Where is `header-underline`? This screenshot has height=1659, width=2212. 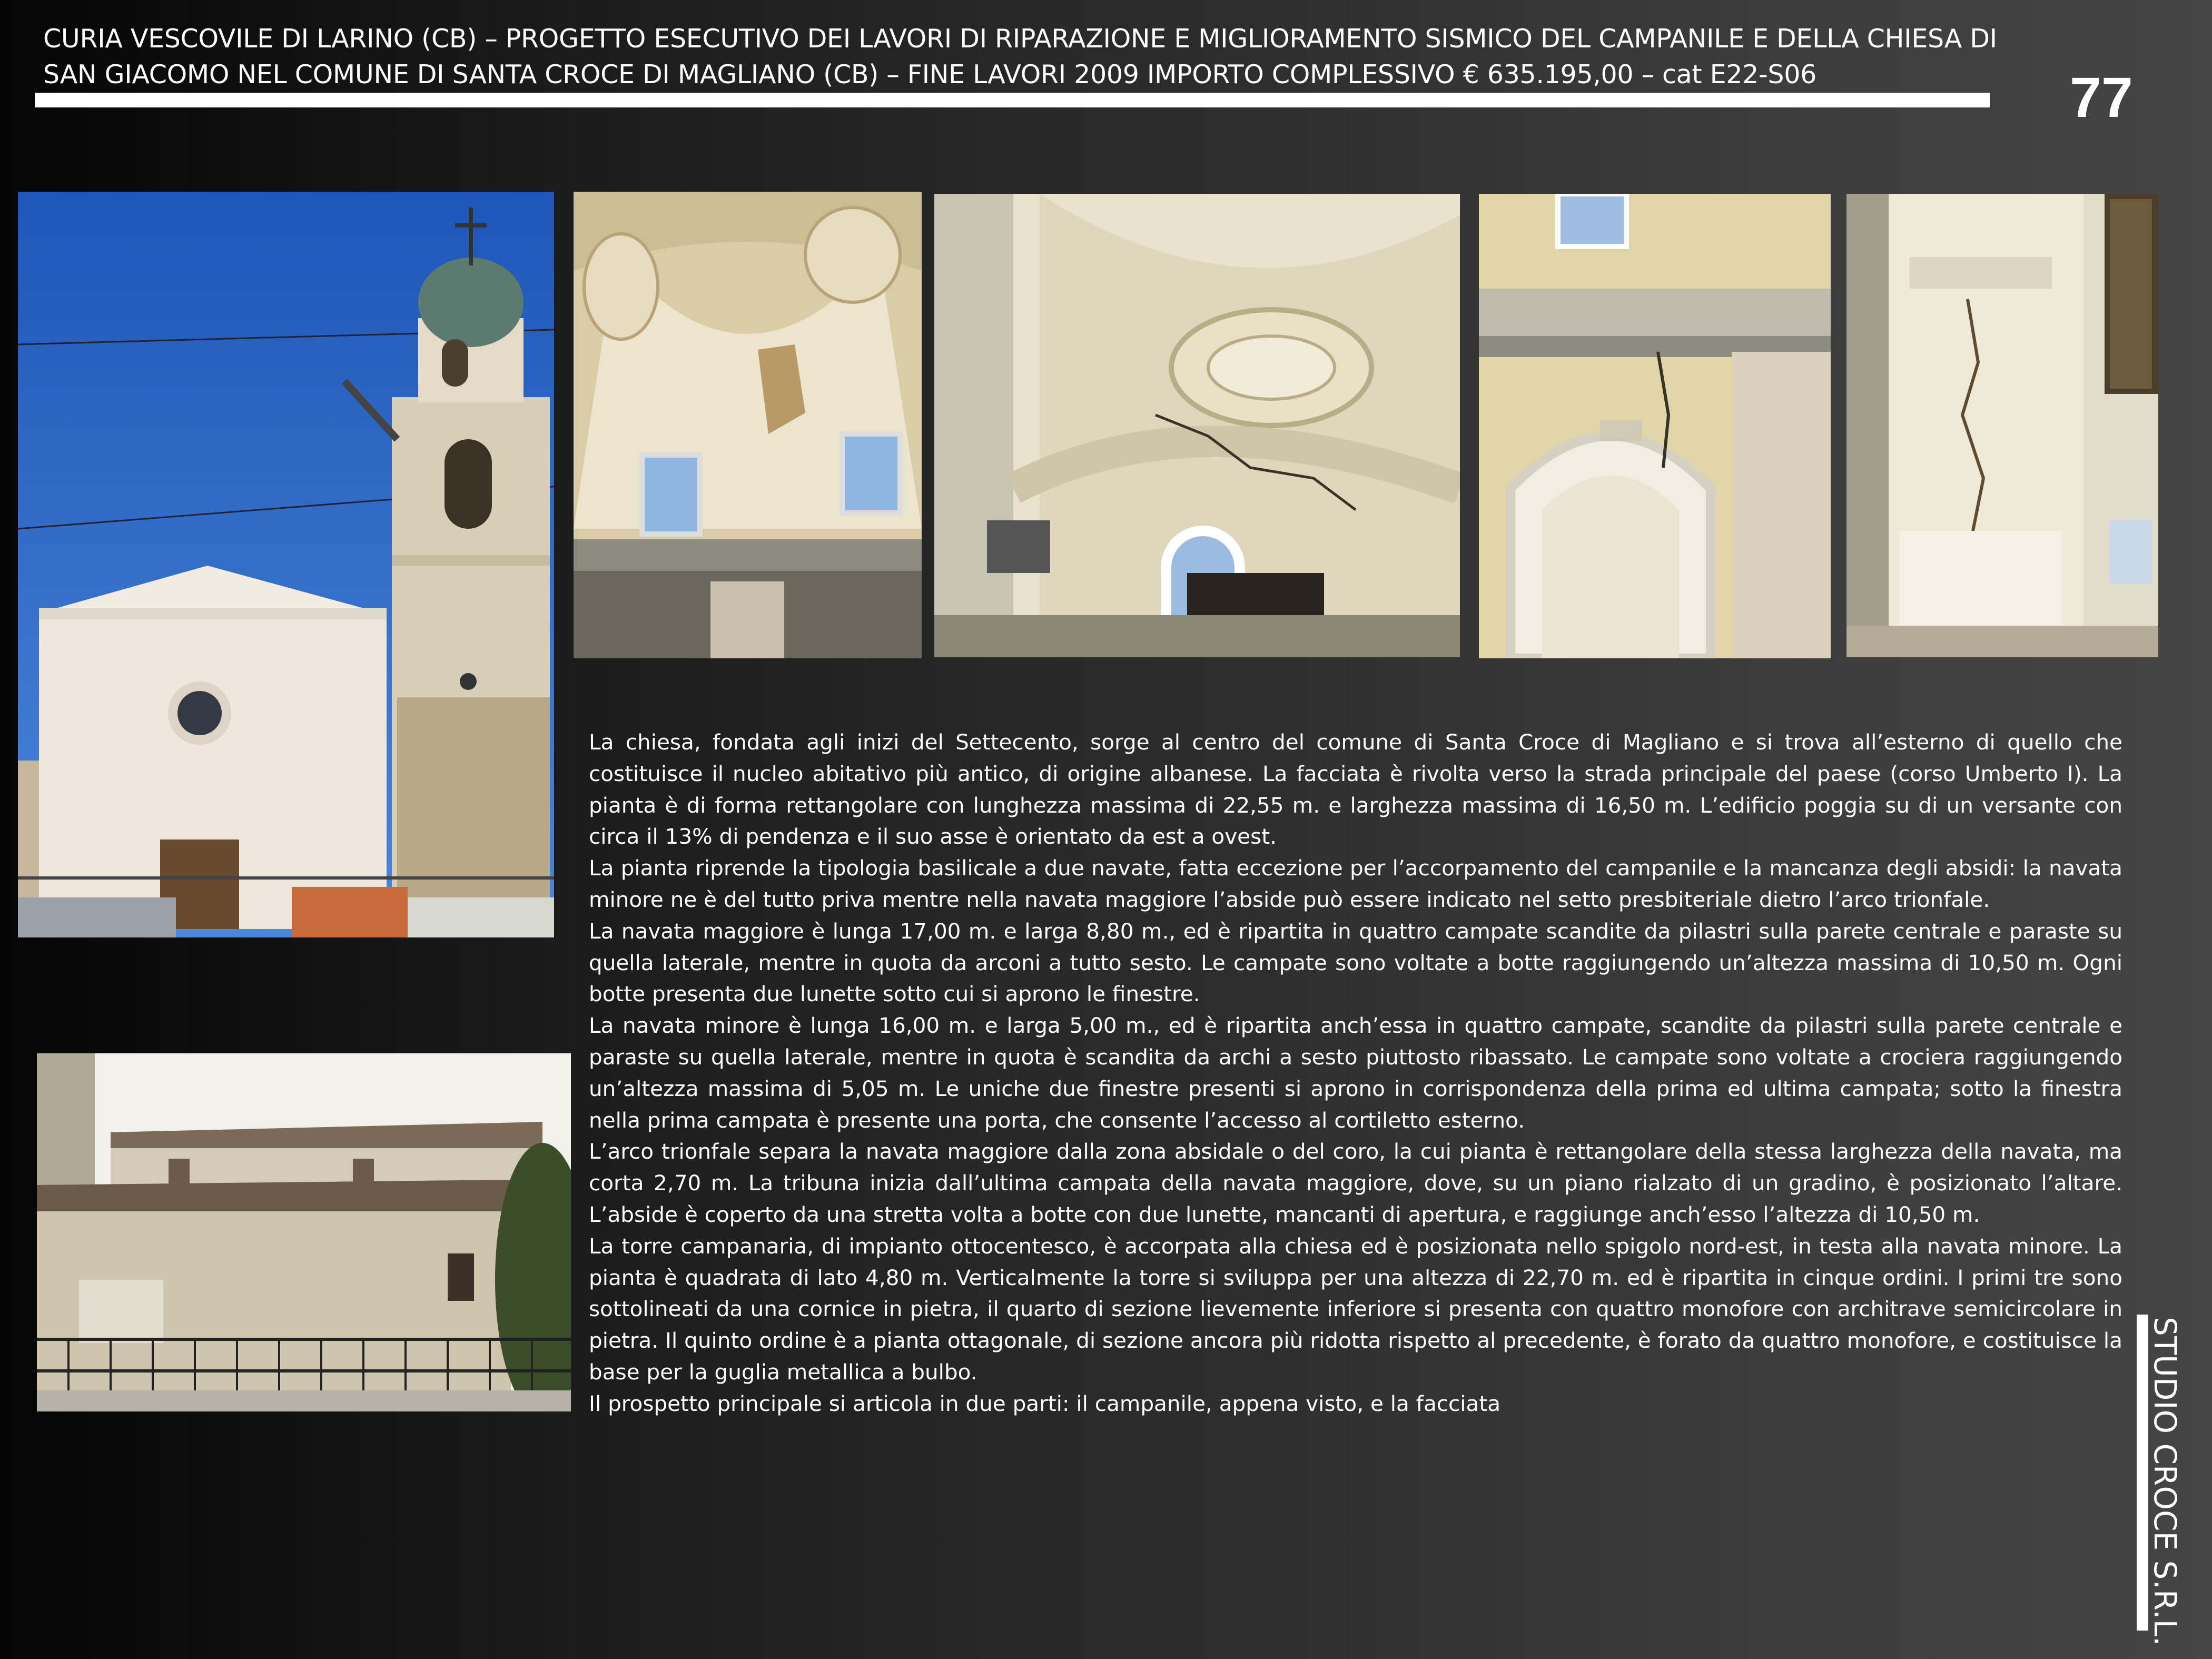
header-underline is located at coordinates (1012, 100).